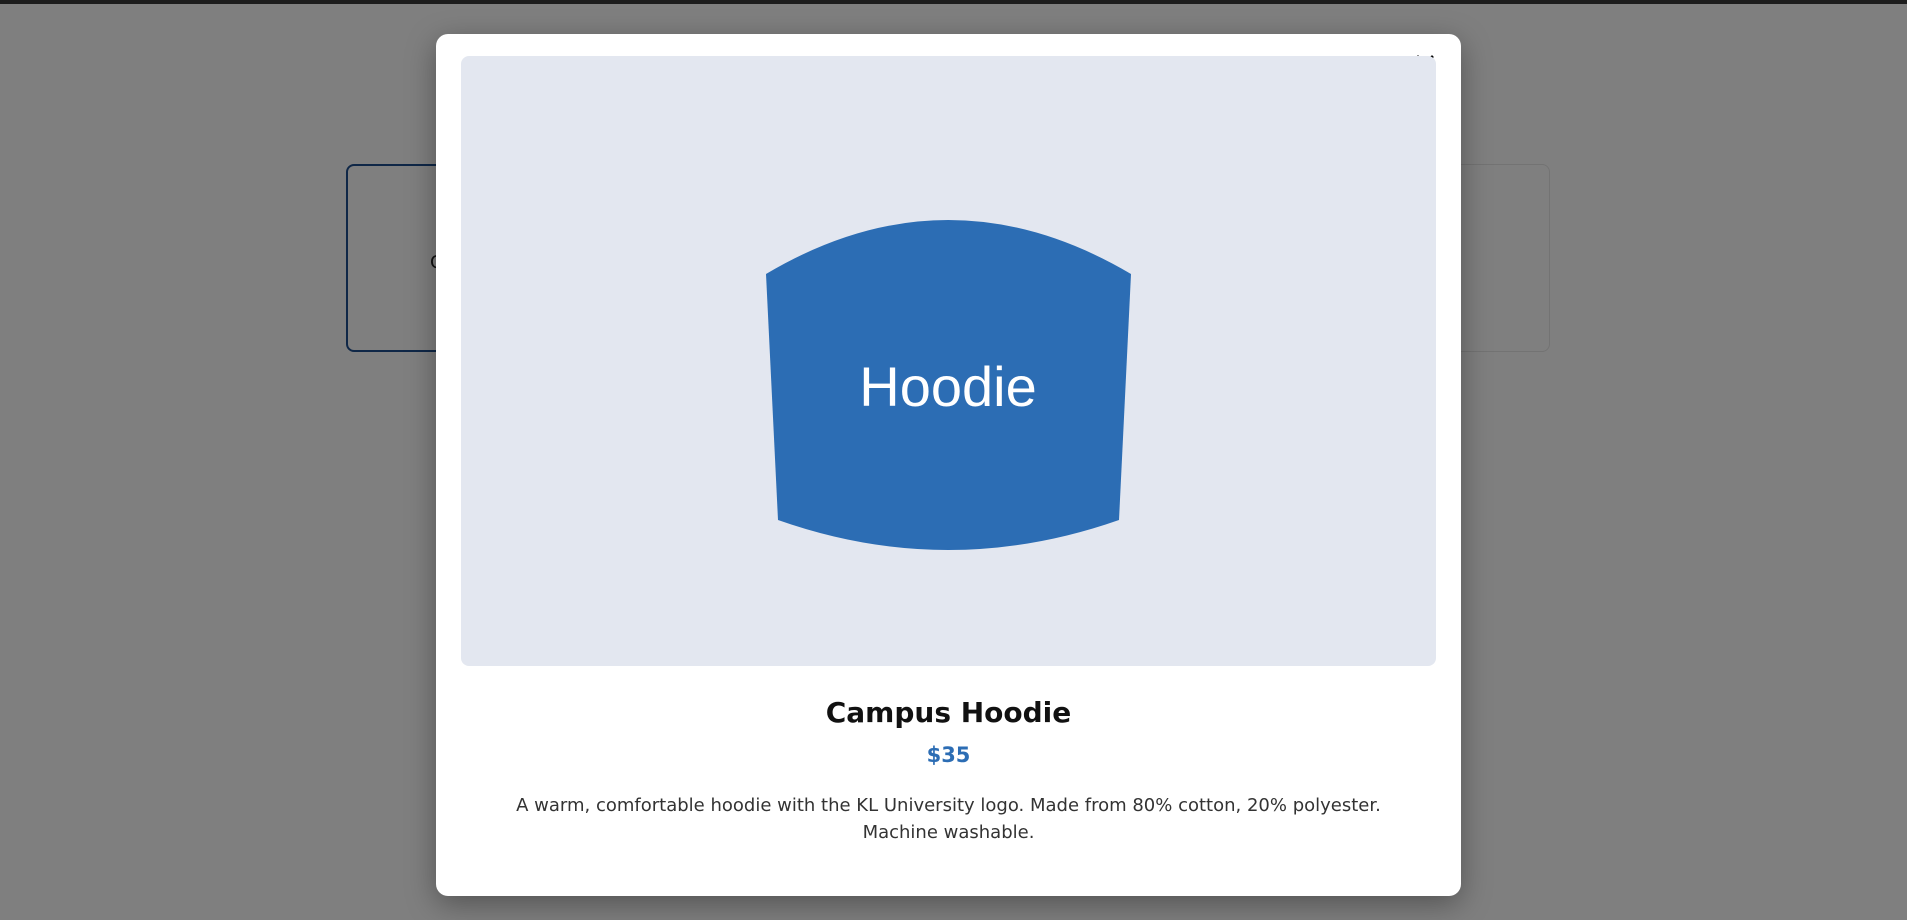 The height and width of the screenshot is (920, 1907). What do you see at coordinates (948, 712) in the screenshot?
I see `product-title: Campus Hoodie` at bounding box center [948, 712].